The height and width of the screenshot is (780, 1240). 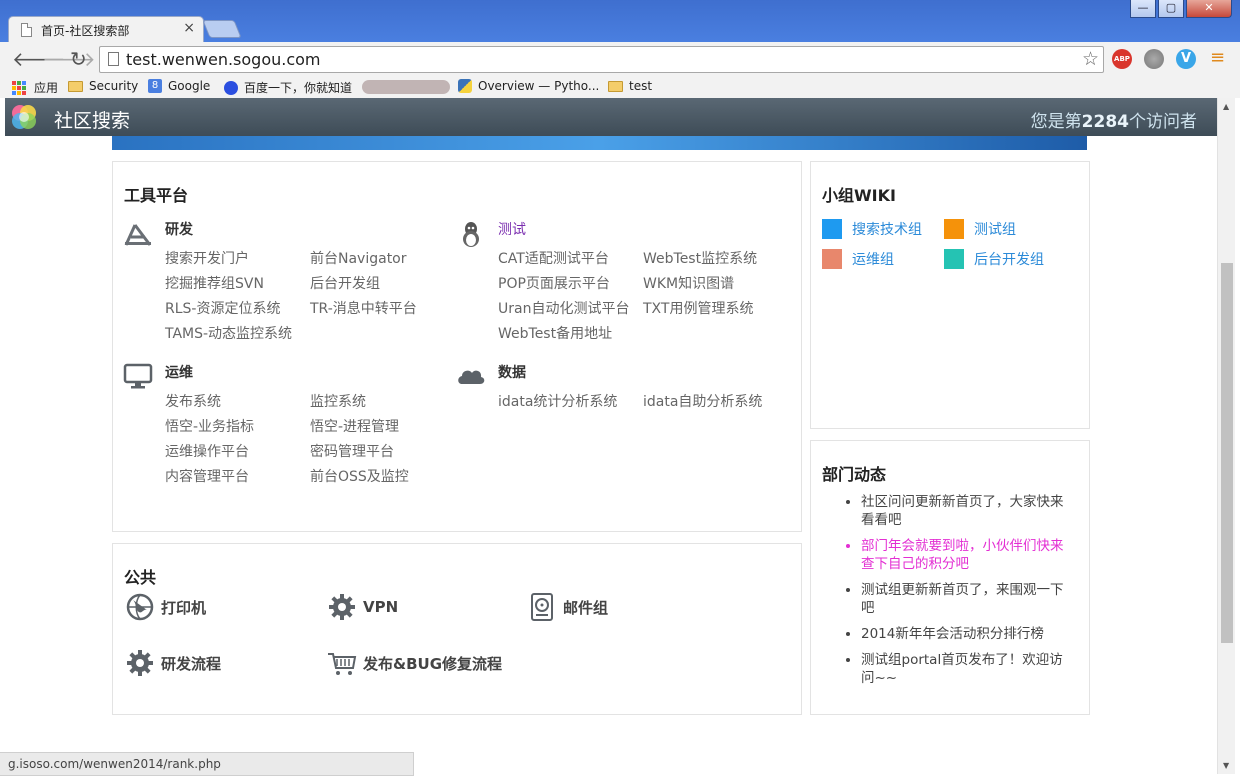 I want to click on category-ops-title: 运维, so click(x=179, y=373).